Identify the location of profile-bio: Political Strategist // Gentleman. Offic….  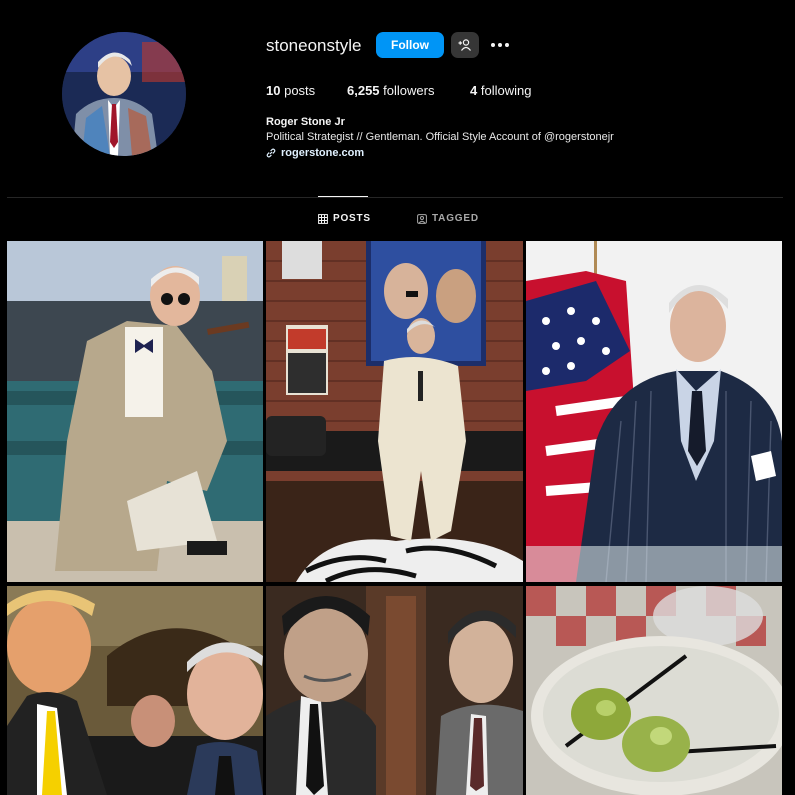
(440, 137).